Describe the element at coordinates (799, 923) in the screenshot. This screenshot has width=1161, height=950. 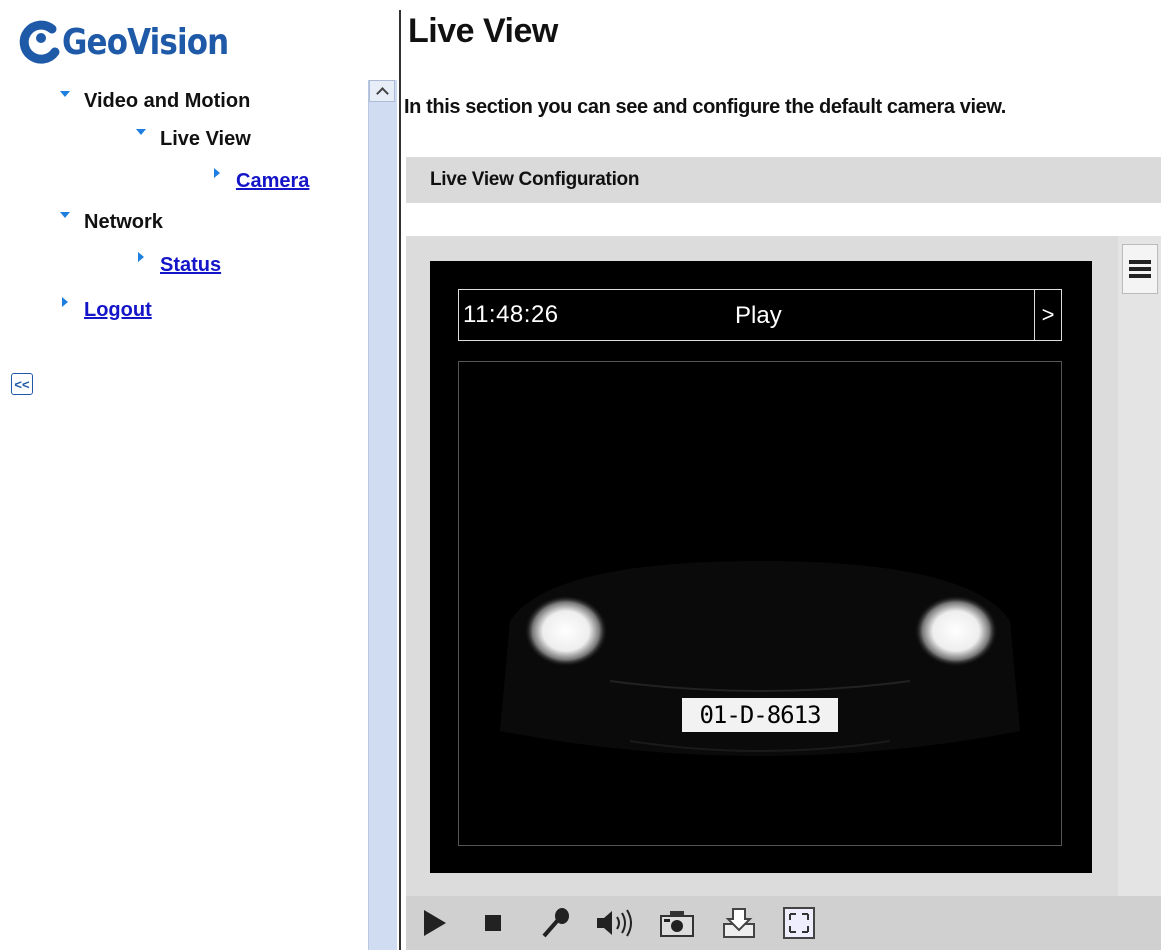
I see `fullscreen-icon` at that location.